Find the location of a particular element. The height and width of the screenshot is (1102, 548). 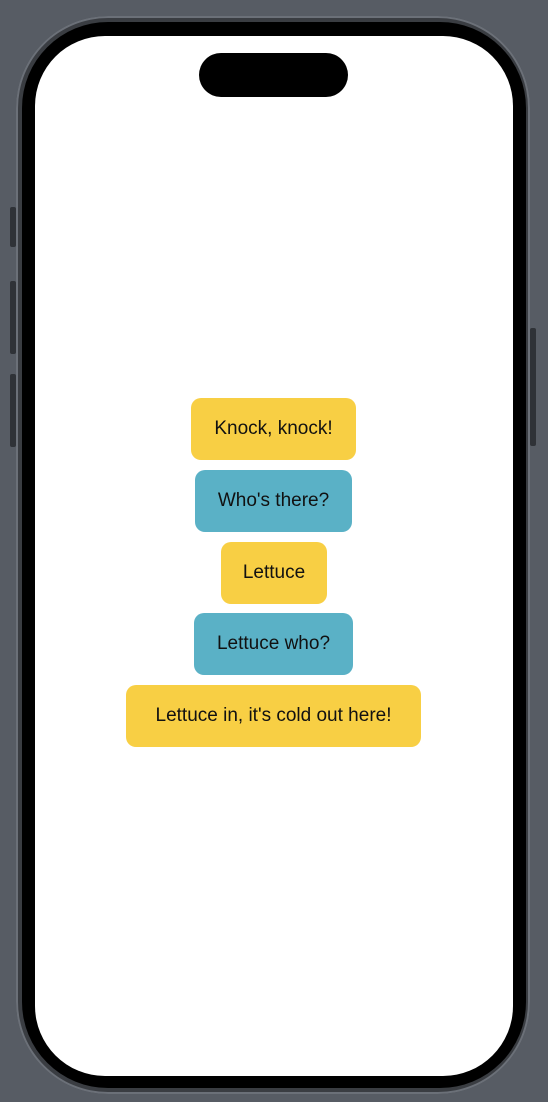

message-bubble-knock: Knock, knock! is located at coordinates (273, 429).